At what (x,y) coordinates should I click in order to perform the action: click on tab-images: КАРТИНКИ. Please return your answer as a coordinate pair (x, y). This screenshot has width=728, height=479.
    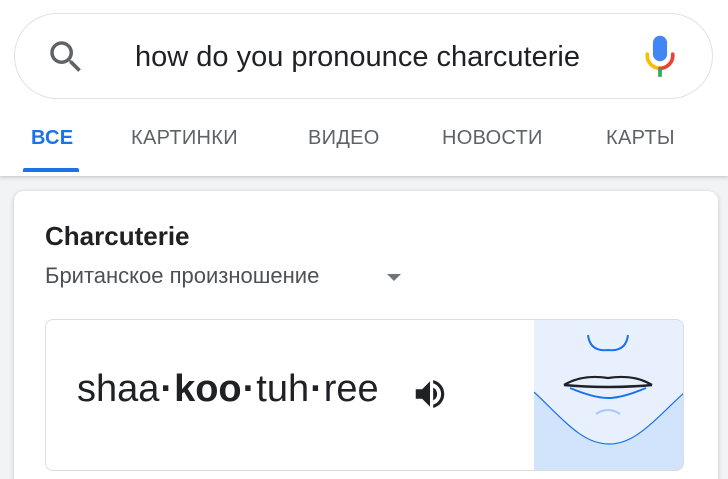
    Looking at the image, I should click on (184, 142).